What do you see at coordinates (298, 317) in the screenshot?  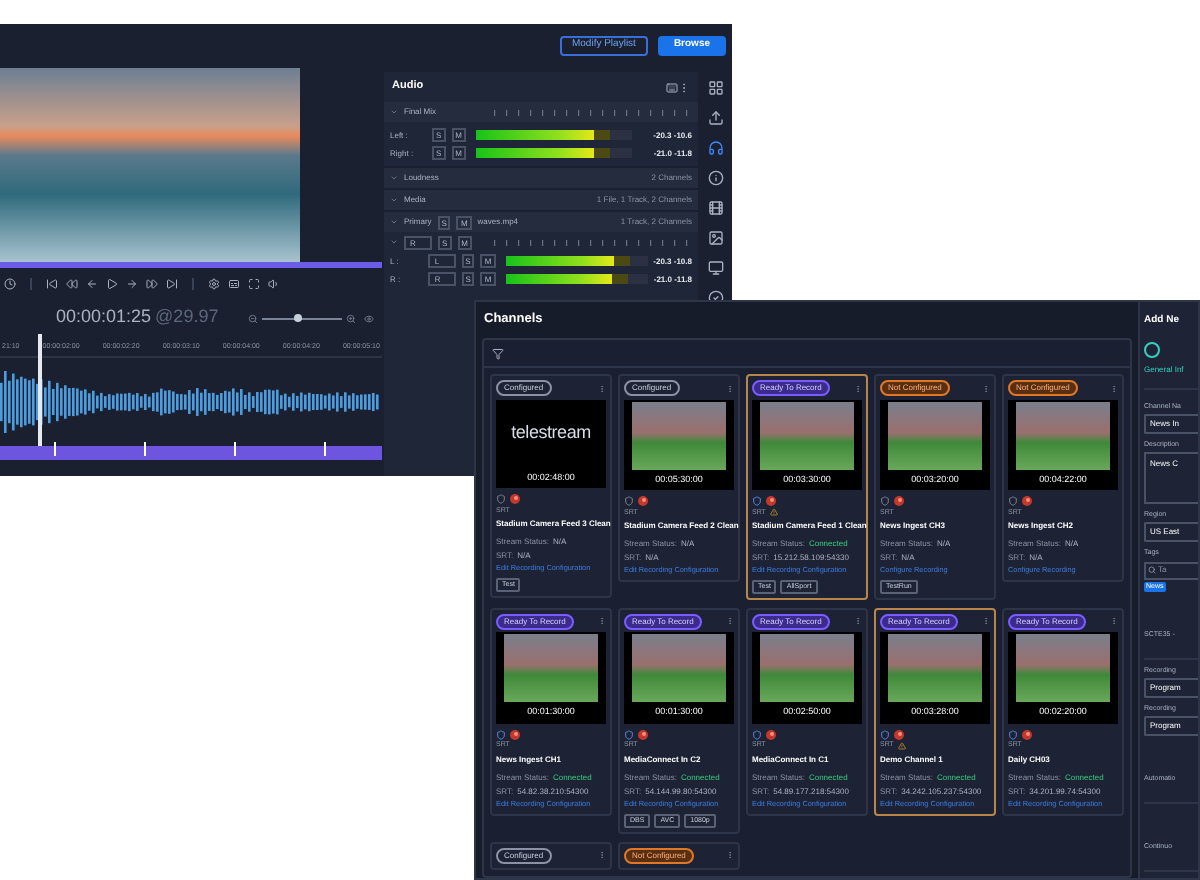 I see `zoom-thumb` at bounding box center [298, 317].